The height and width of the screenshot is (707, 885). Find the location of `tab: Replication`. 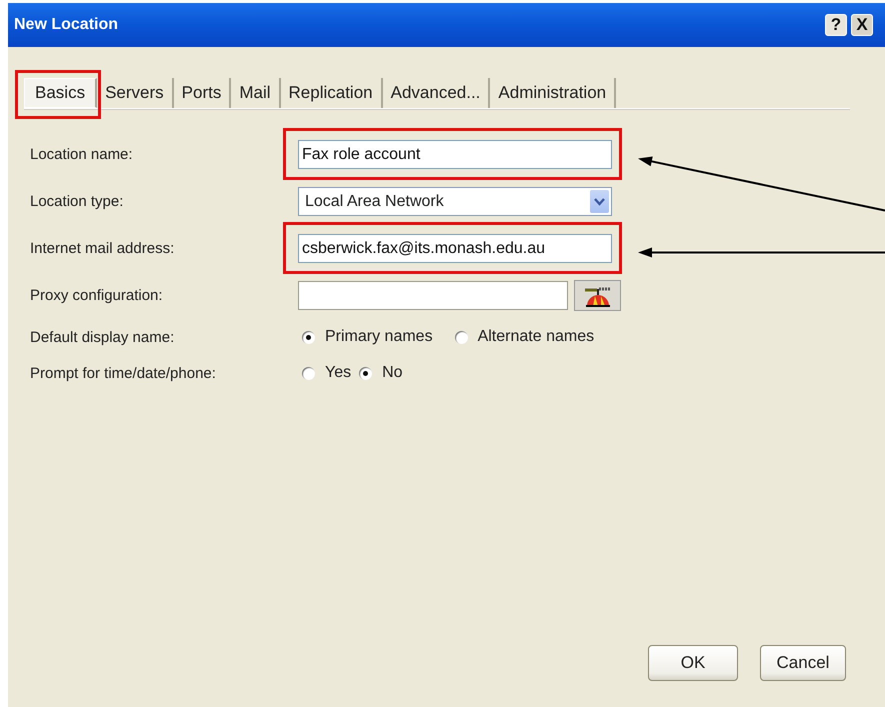

tab: Replication is located at coordinates (331, 93).